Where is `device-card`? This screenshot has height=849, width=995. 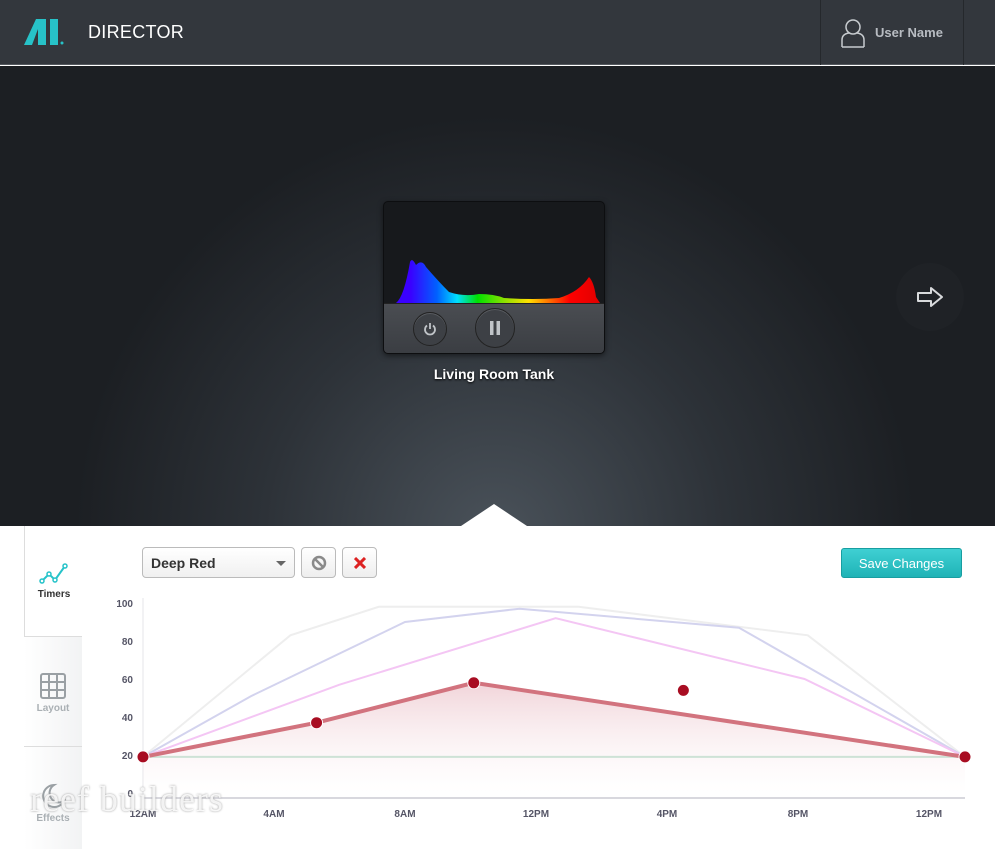 device-card is located at coordinates (494, 277).